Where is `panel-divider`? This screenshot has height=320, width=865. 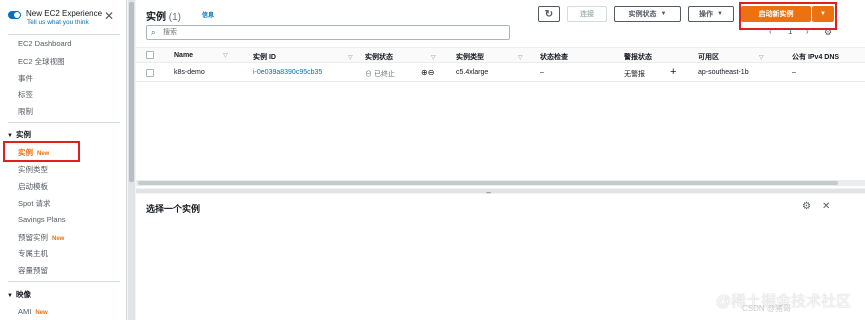 panel-divider is located at coordinates (500, 191).